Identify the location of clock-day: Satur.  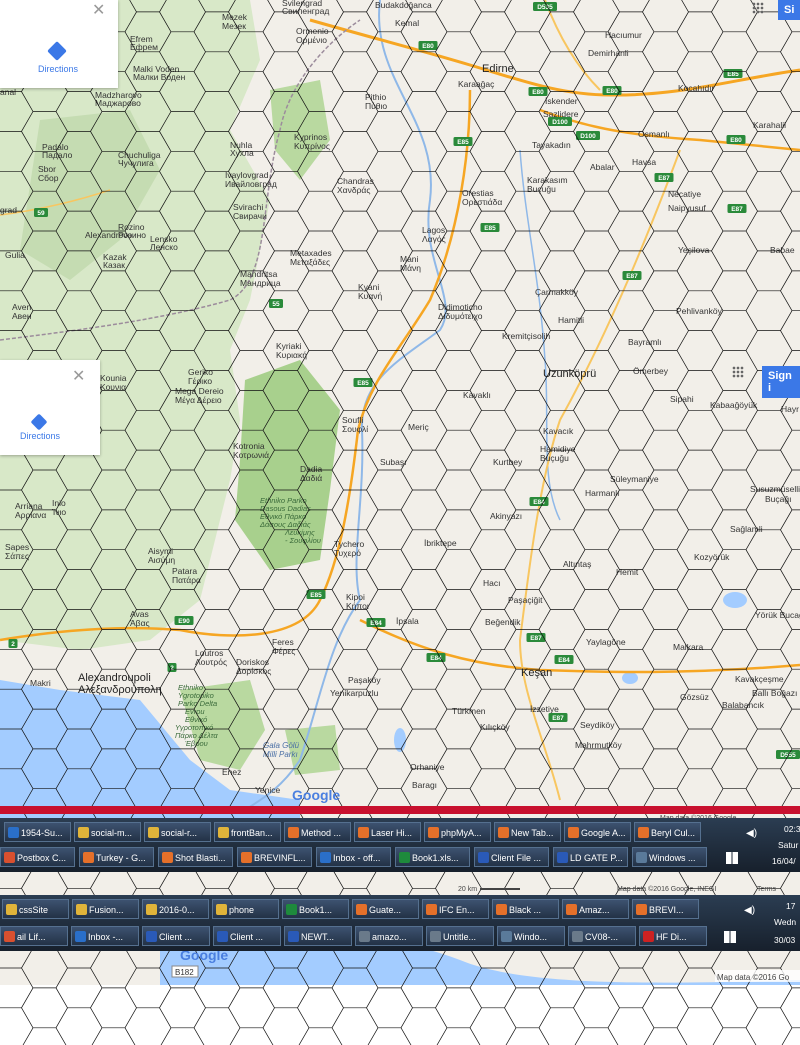
(788, 845).